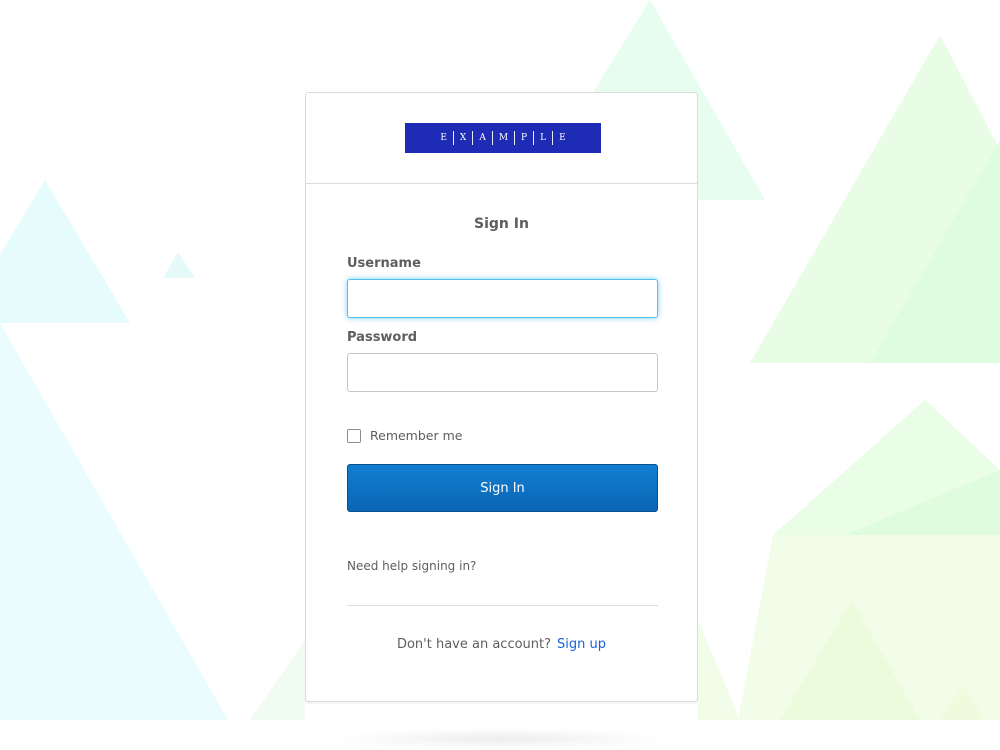 The width and height of the screenshot is (1000, 750). I want to click on password-label: Password, so click(382, 337).